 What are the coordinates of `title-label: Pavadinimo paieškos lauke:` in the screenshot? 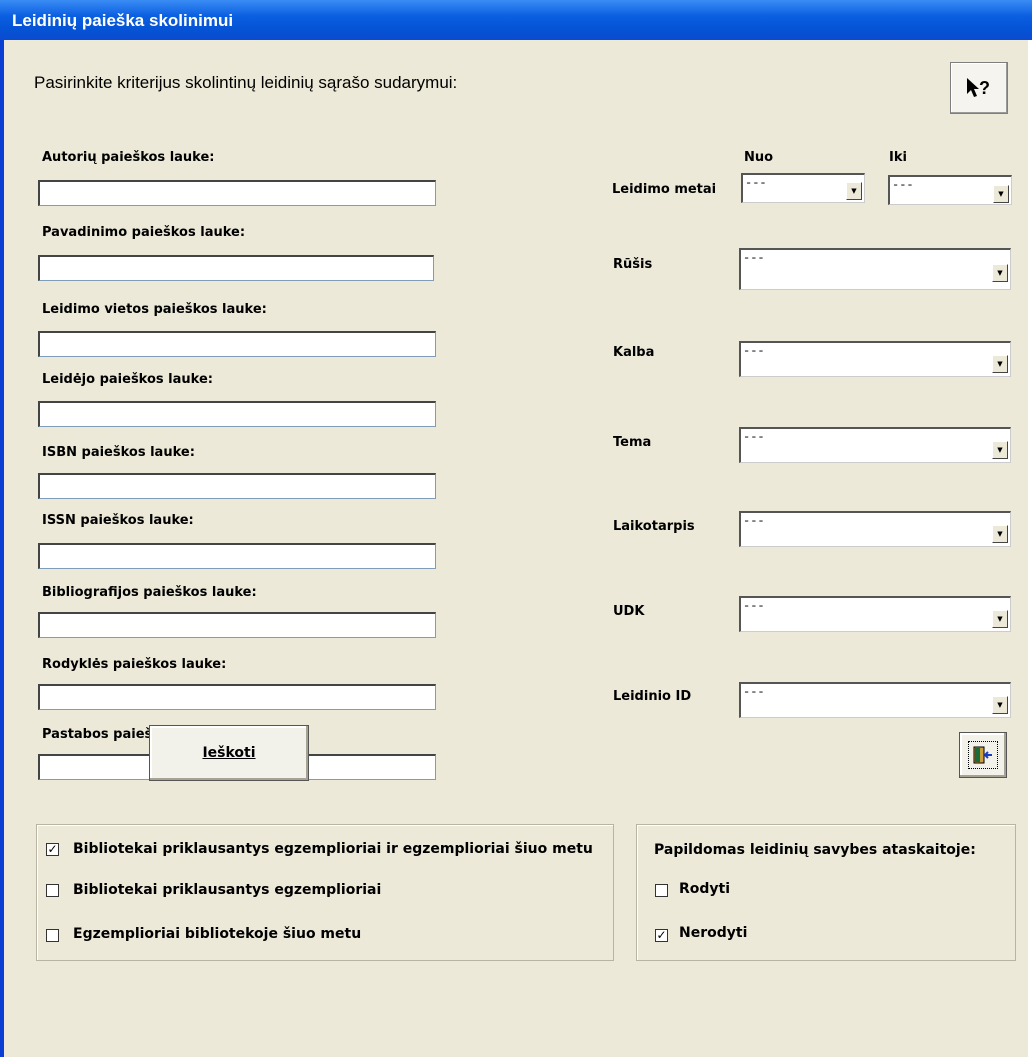 It's located at (144, 232).